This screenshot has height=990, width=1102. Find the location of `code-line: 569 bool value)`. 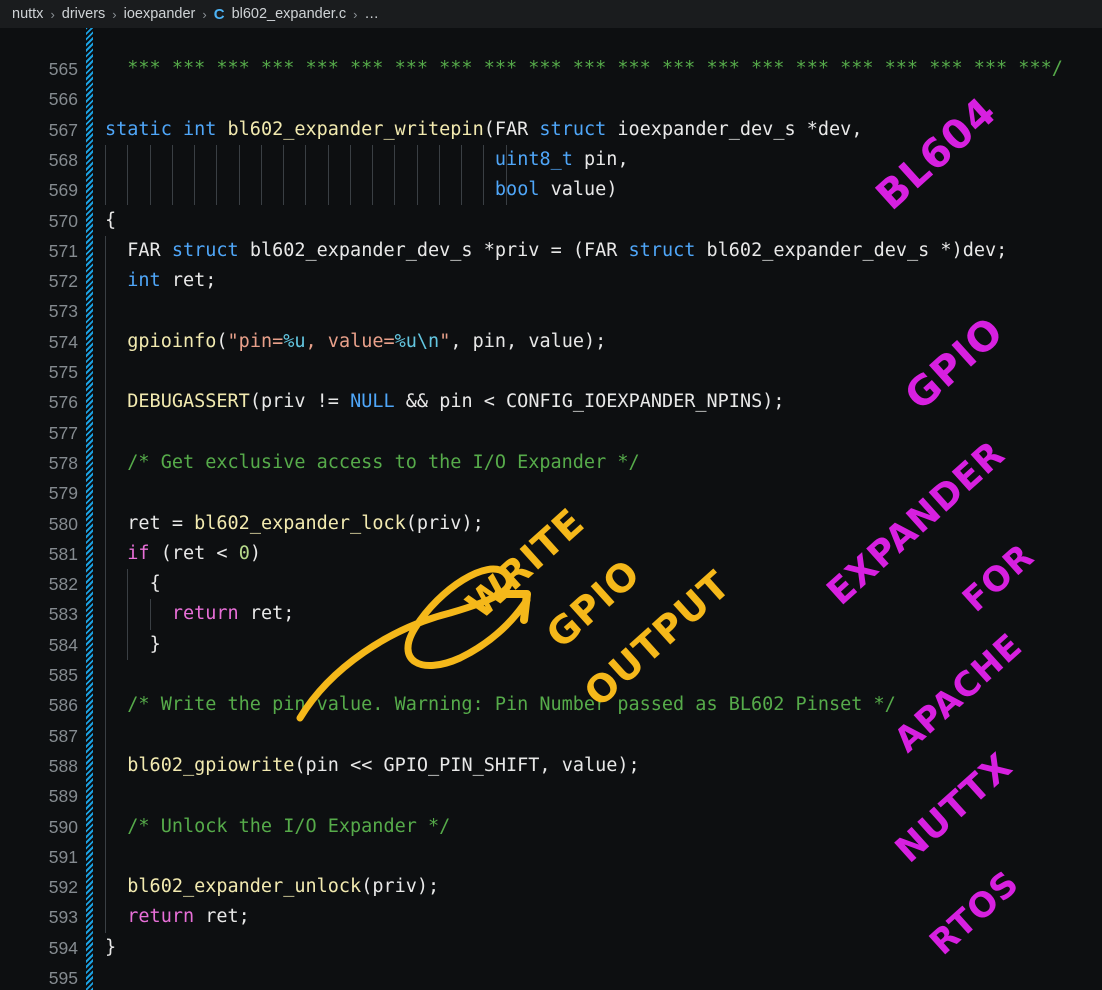

code-line: 569 bool value) is located at coordinates (551, 190).